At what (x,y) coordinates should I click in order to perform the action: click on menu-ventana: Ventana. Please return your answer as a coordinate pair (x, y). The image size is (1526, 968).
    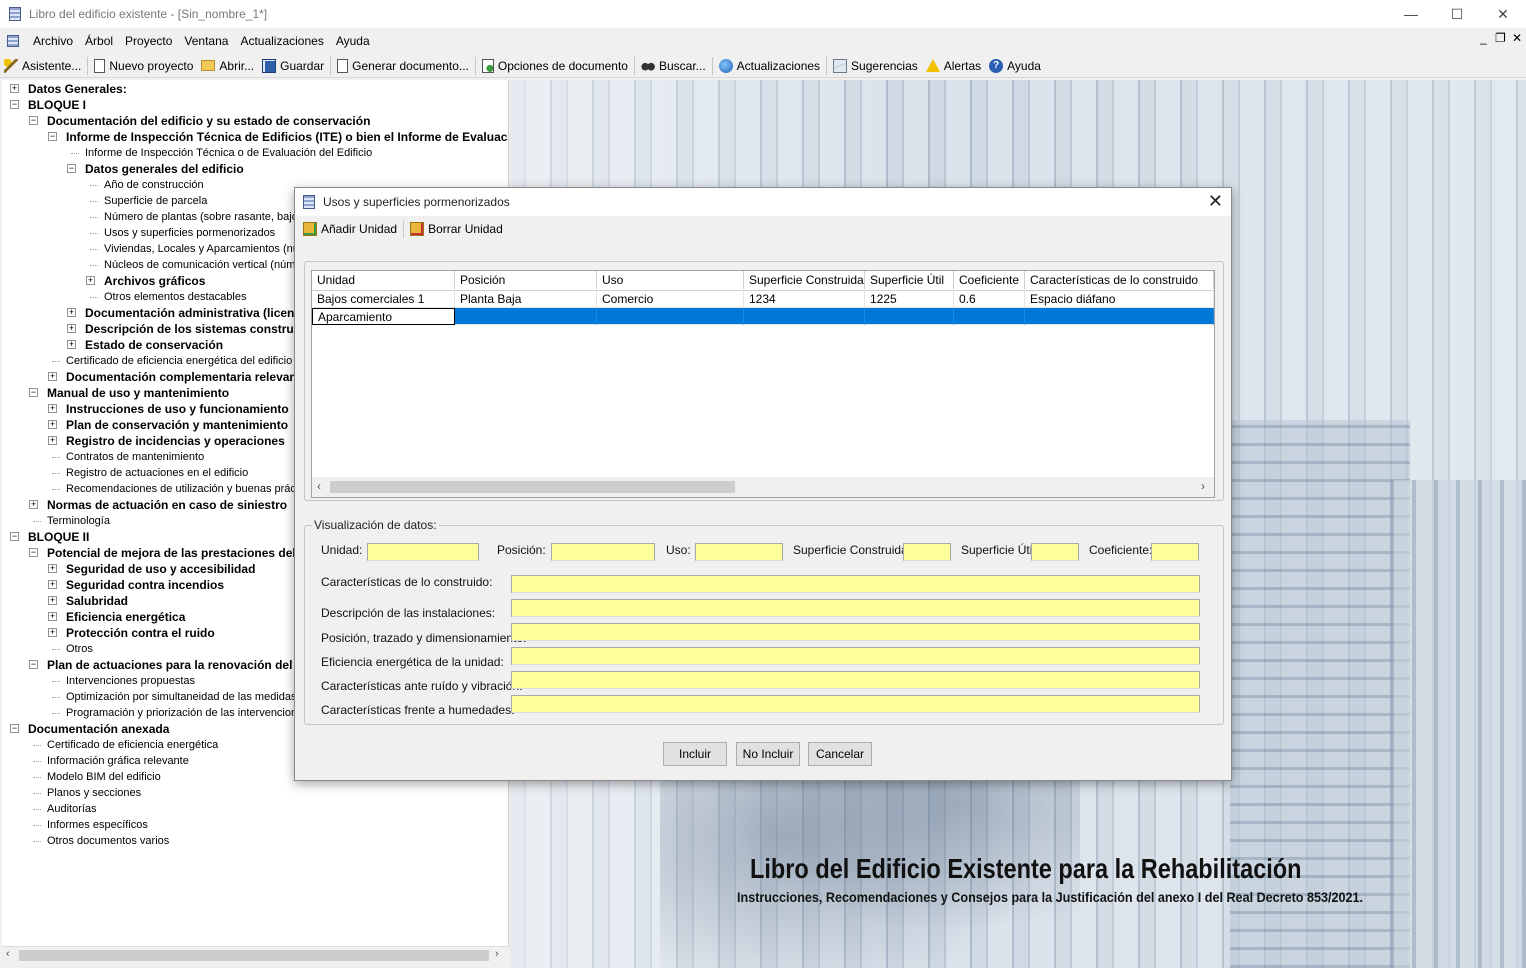
    Looking at the image, I should click on (206, 41).